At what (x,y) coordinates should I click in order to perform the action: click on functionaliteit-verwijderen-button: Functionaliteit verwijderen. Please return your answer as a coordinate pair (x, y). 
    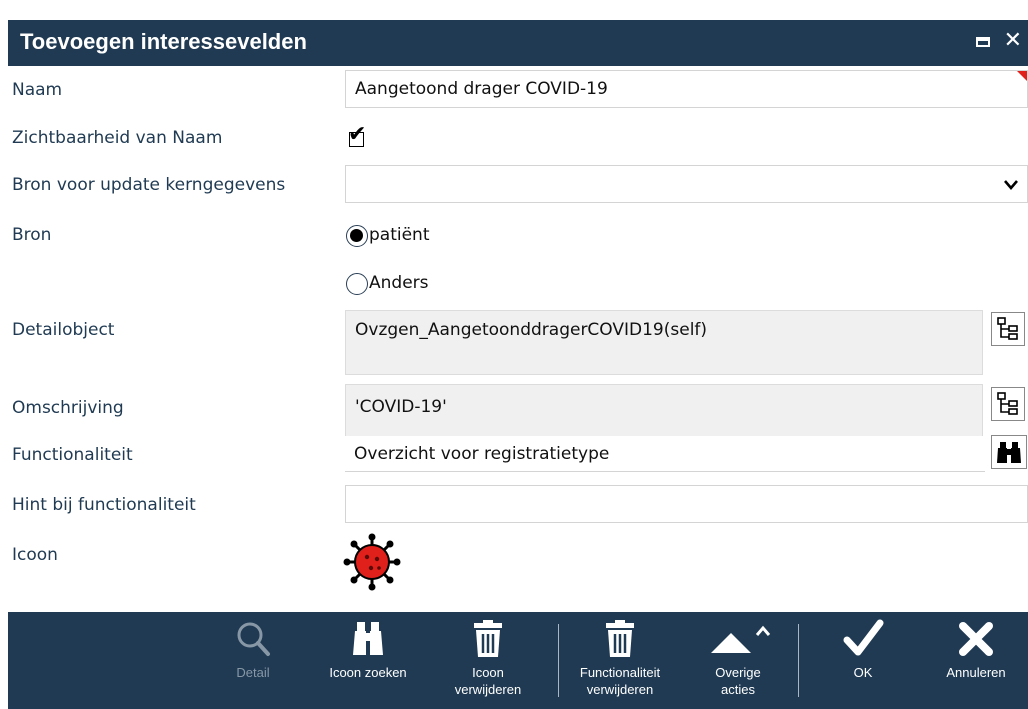
    Looking at the image, I should click on (620, 660).